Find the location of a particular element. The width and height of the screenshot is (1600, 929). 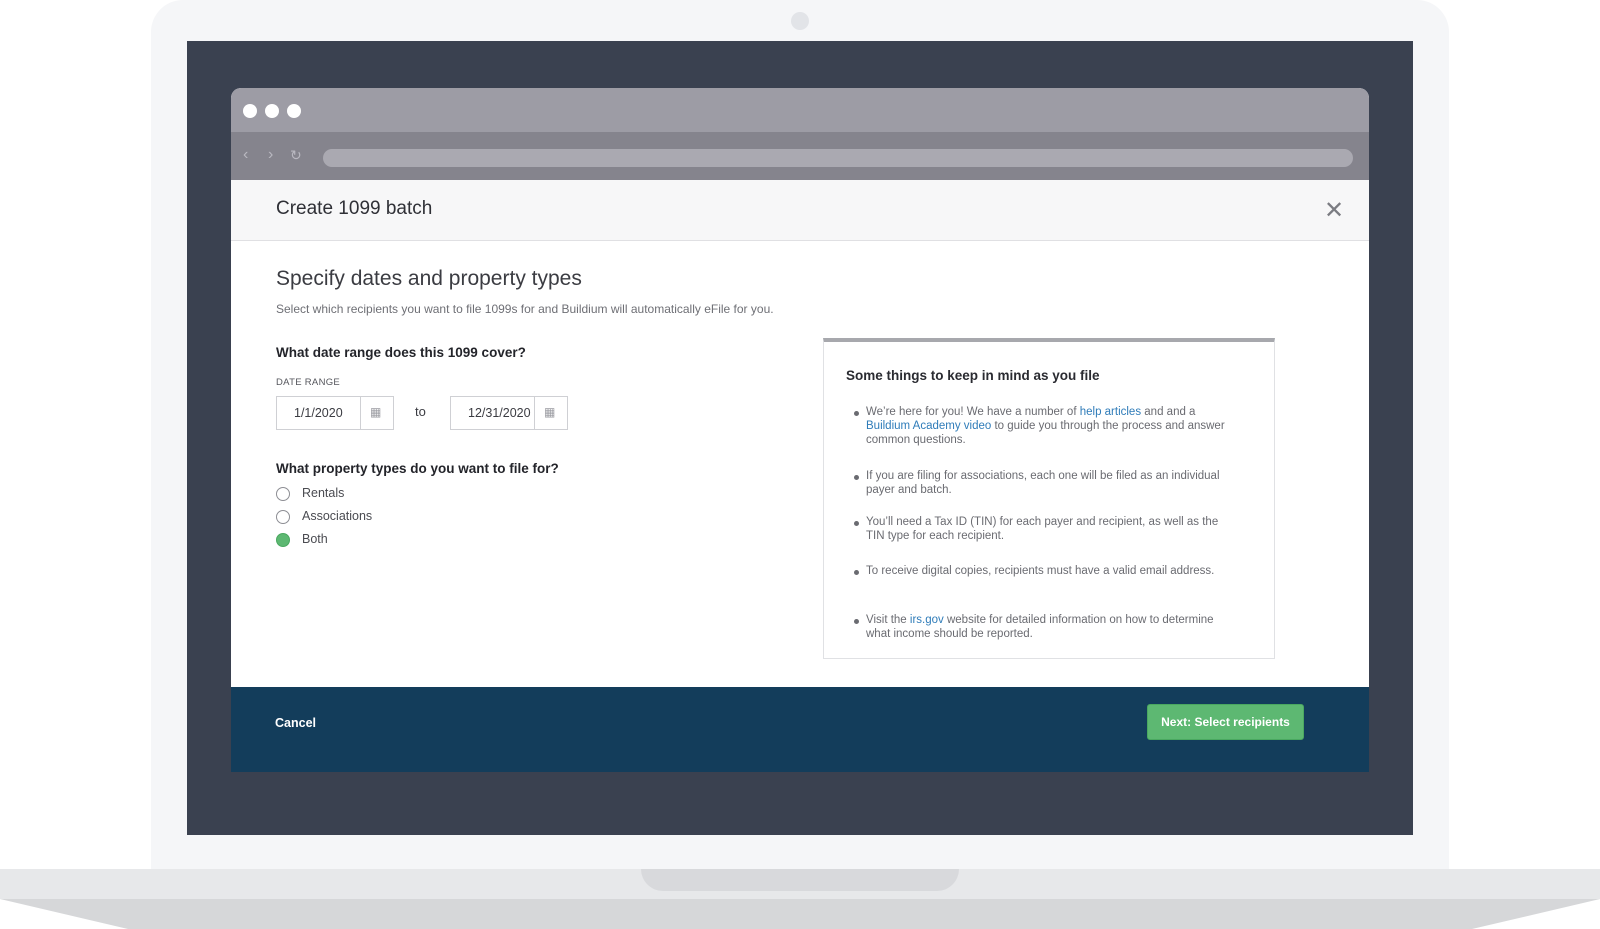

irs-gov-link: irs.gov is located at coordinates (927, 620).